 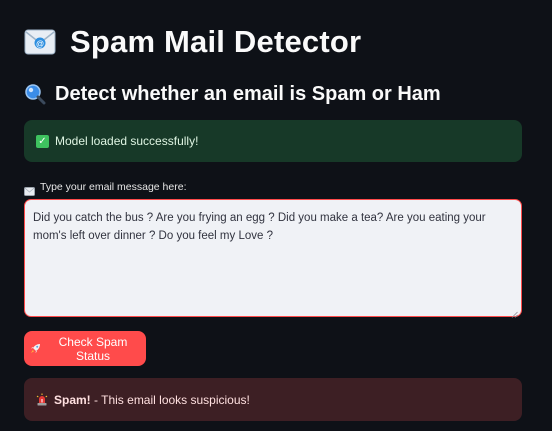 I want to click on check-mark-icon: ✓, so click(x=42, y=141).